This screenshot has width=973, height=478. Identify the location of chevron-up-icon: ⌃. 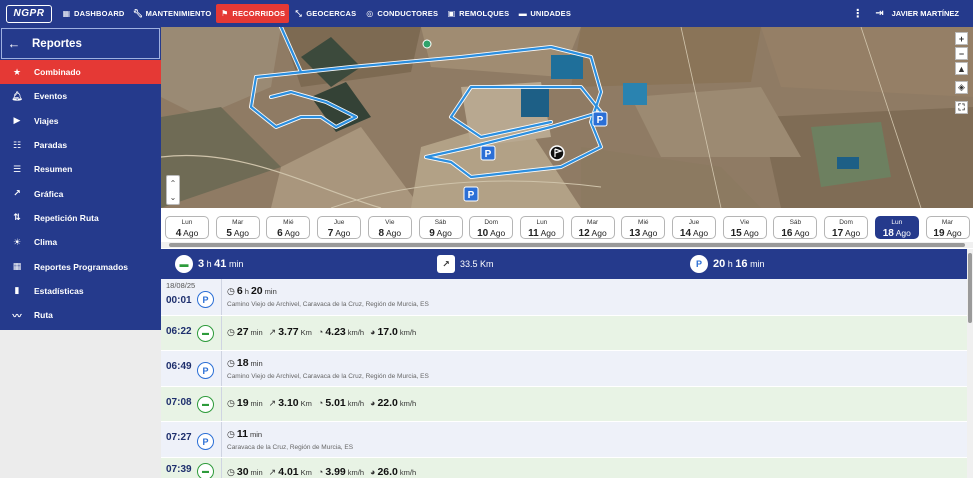
(173, 183).